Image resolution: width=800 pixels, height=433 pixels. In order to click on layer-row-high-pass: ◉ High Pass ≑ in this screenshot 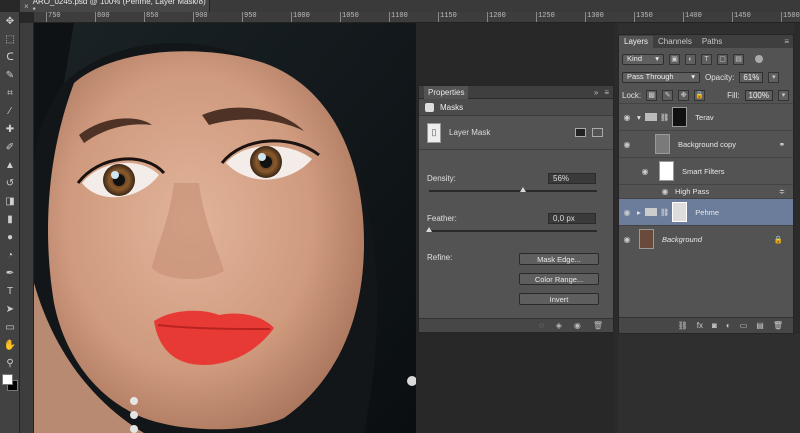, I will do `click(706, 191)`.